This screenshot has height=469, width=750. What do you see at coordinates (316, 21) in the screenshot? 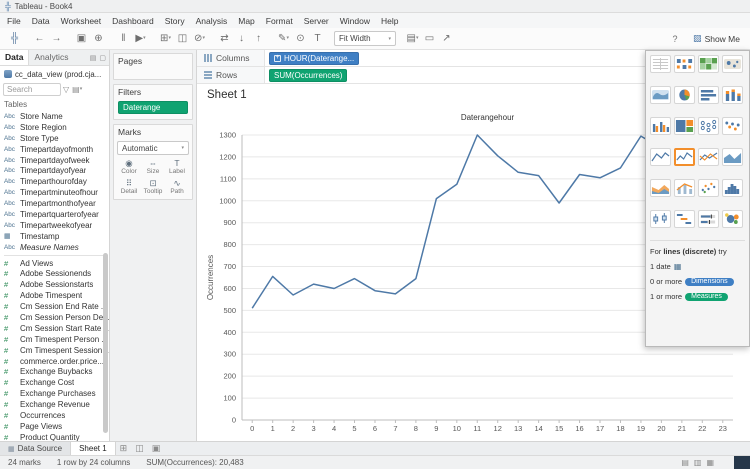
I see `menu-server: Server` at bounding box center [316, 21].